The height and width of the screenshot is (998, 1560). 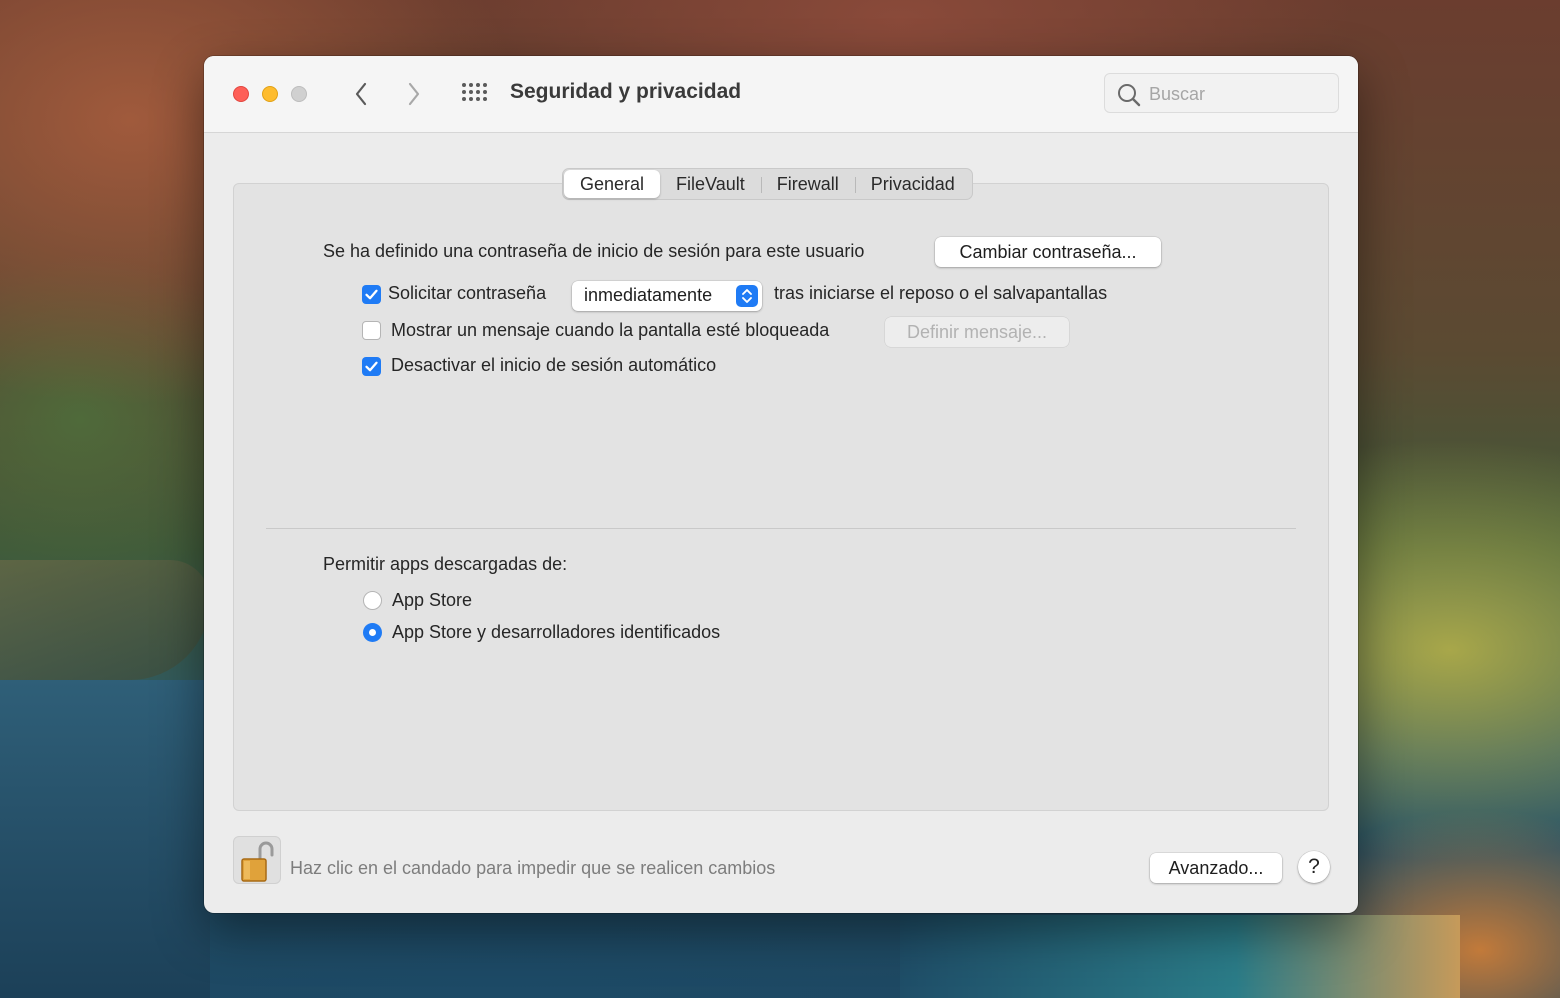 I want to click on forward-button, so click(x=414, y=94).